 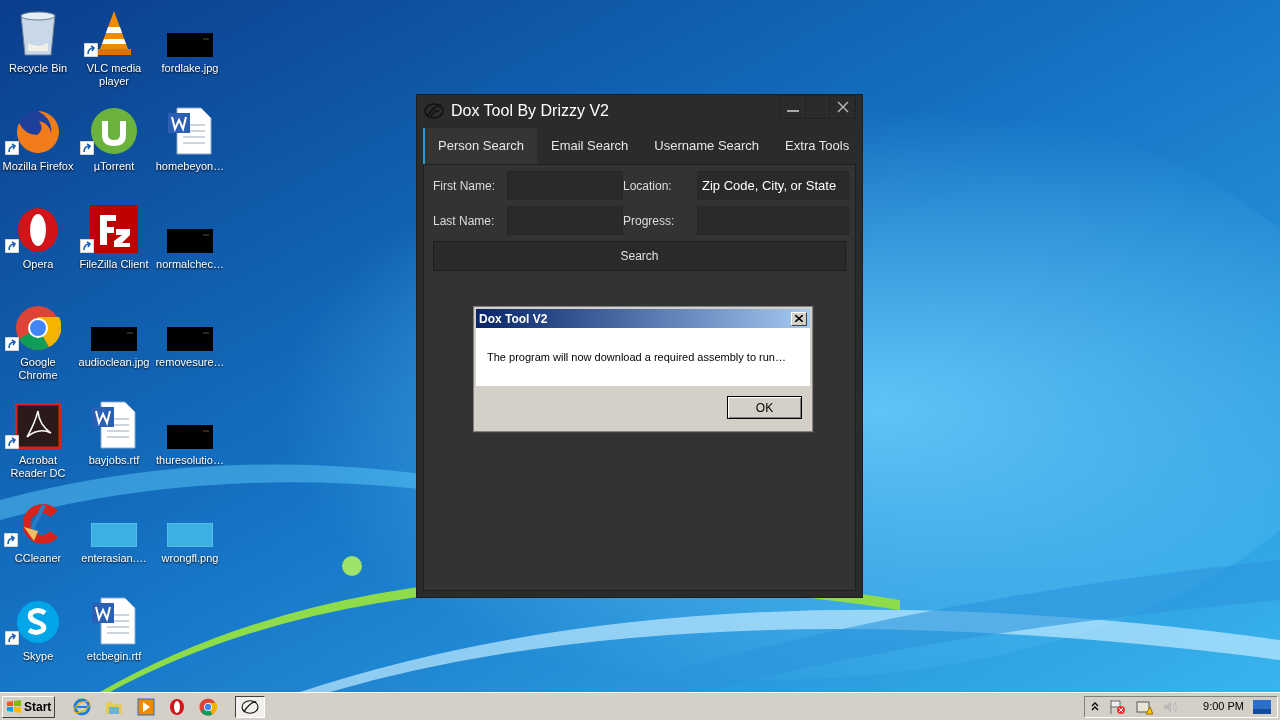 What do you see at coordinates (530, 111) in the screenshot?
I see `window-title: Dox Tool By Drizzy V2` at bounding box center [530, 111].